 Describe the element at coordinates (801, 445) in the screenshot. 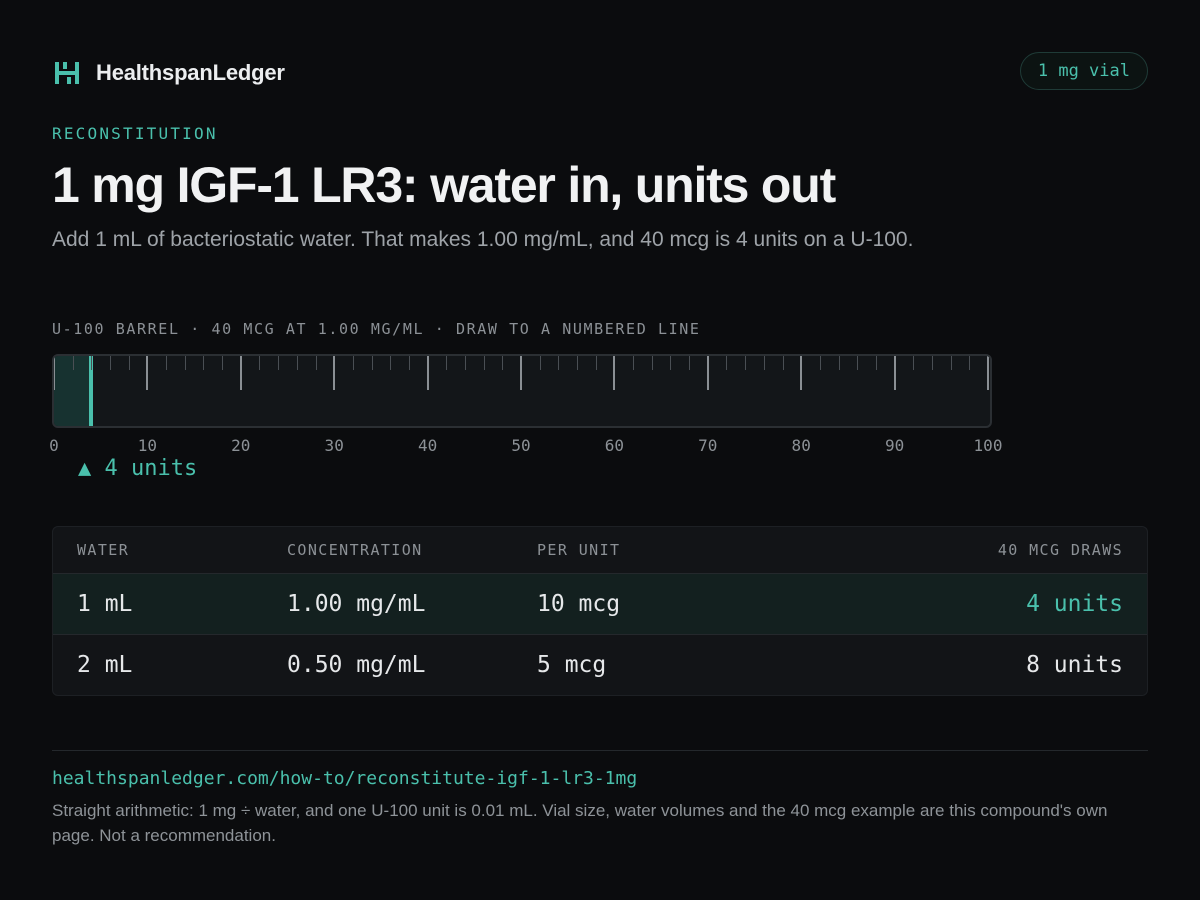

I see `syringe-scale-label: 80` at that location.